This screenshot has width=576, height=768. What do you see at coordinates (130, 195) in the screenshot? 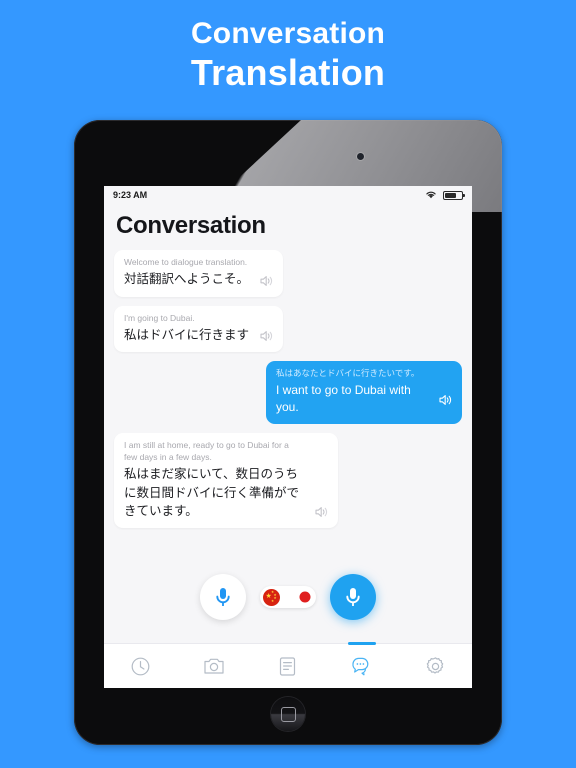
I see `status-time: 9:23 AM` at bounding box center [130, 195].